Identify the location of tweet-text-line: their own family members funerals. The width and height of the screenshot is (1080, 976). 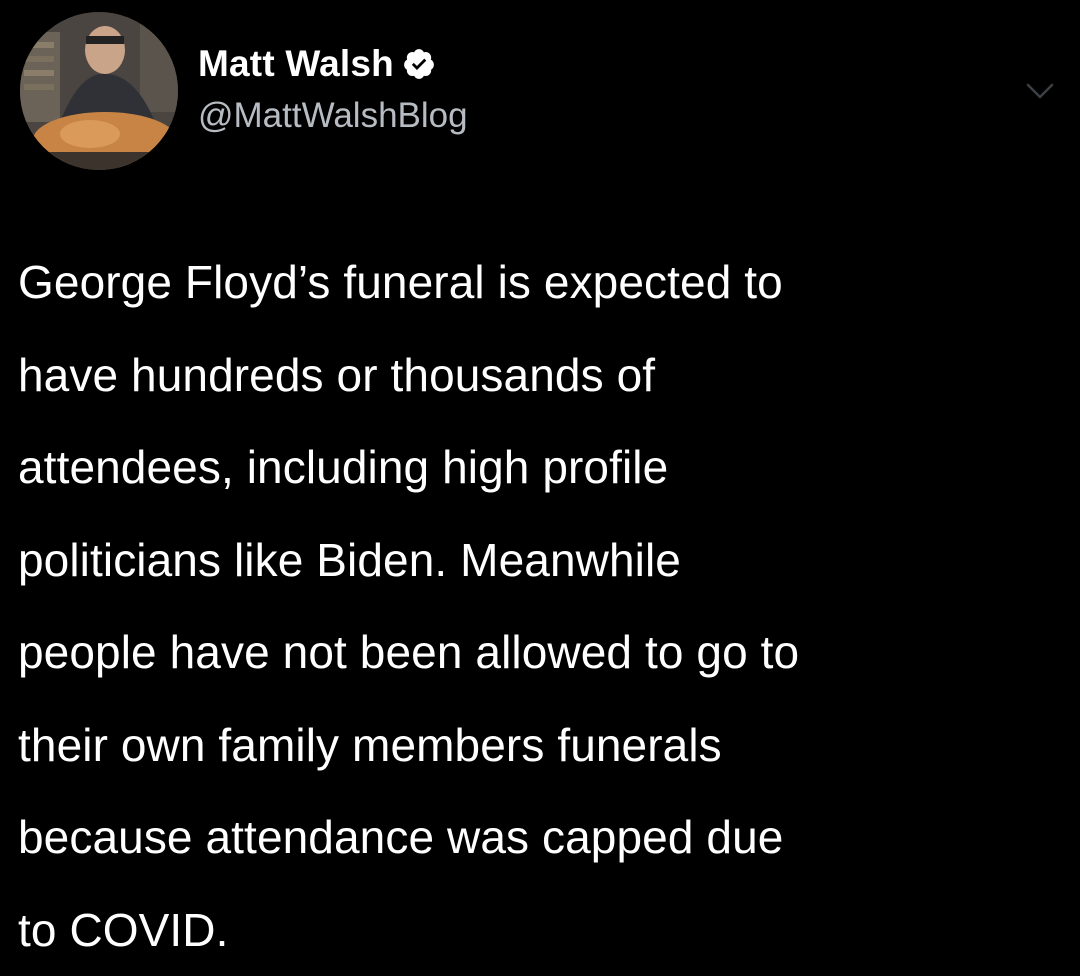
(543, 745).